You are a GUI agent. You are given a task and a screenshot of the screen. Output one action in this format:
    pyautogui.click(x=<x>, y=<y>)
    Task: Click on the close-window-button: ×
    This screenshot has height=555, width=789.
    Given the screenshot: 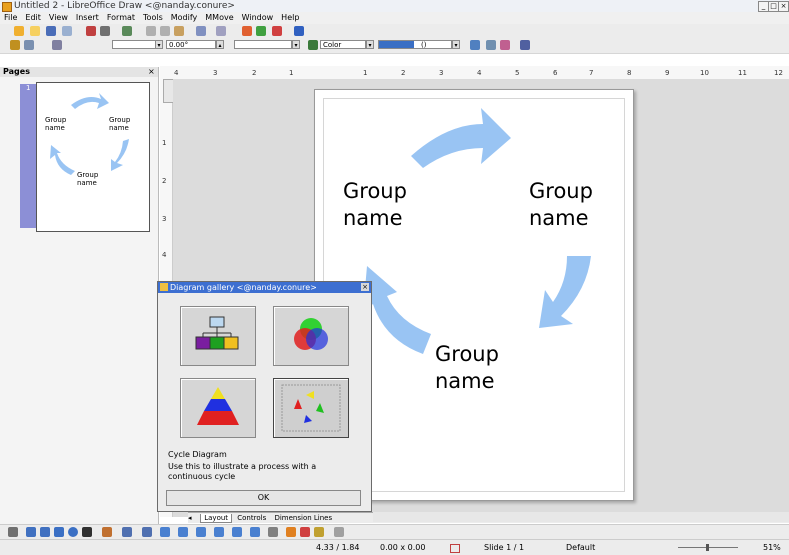 What is the action you would take?
    pyautogui.click(x=783, y=6)
    